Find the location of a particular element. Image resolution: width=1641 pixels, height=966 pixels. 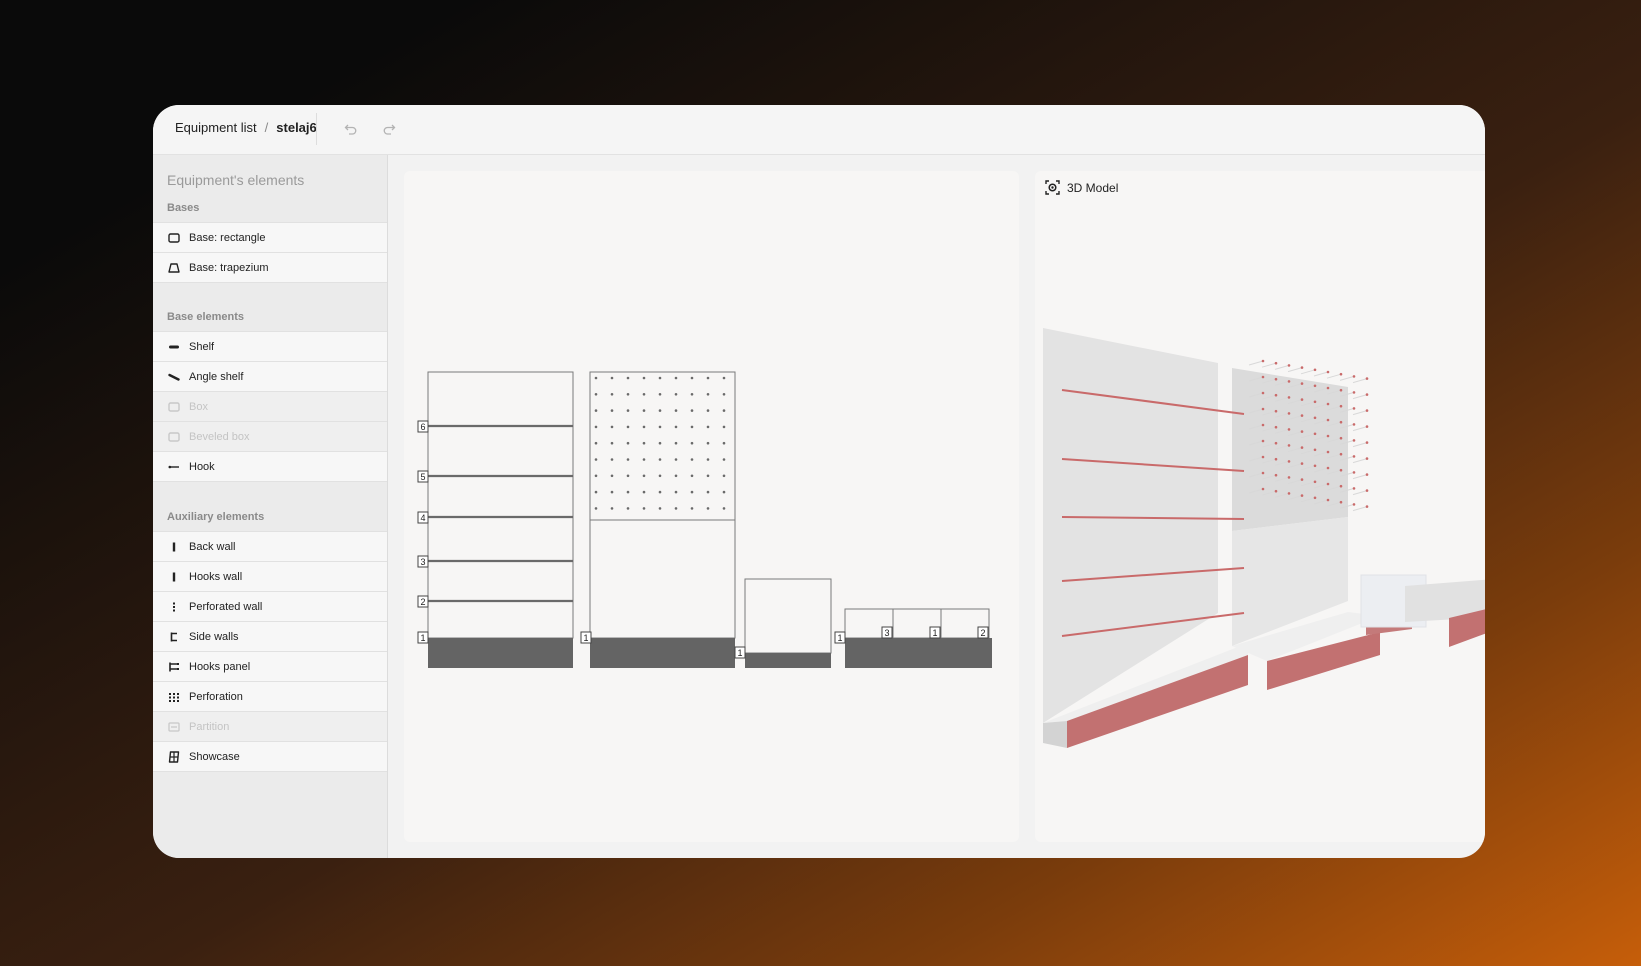

sidebar-item-box: Box is located at coordinates (270, 406).